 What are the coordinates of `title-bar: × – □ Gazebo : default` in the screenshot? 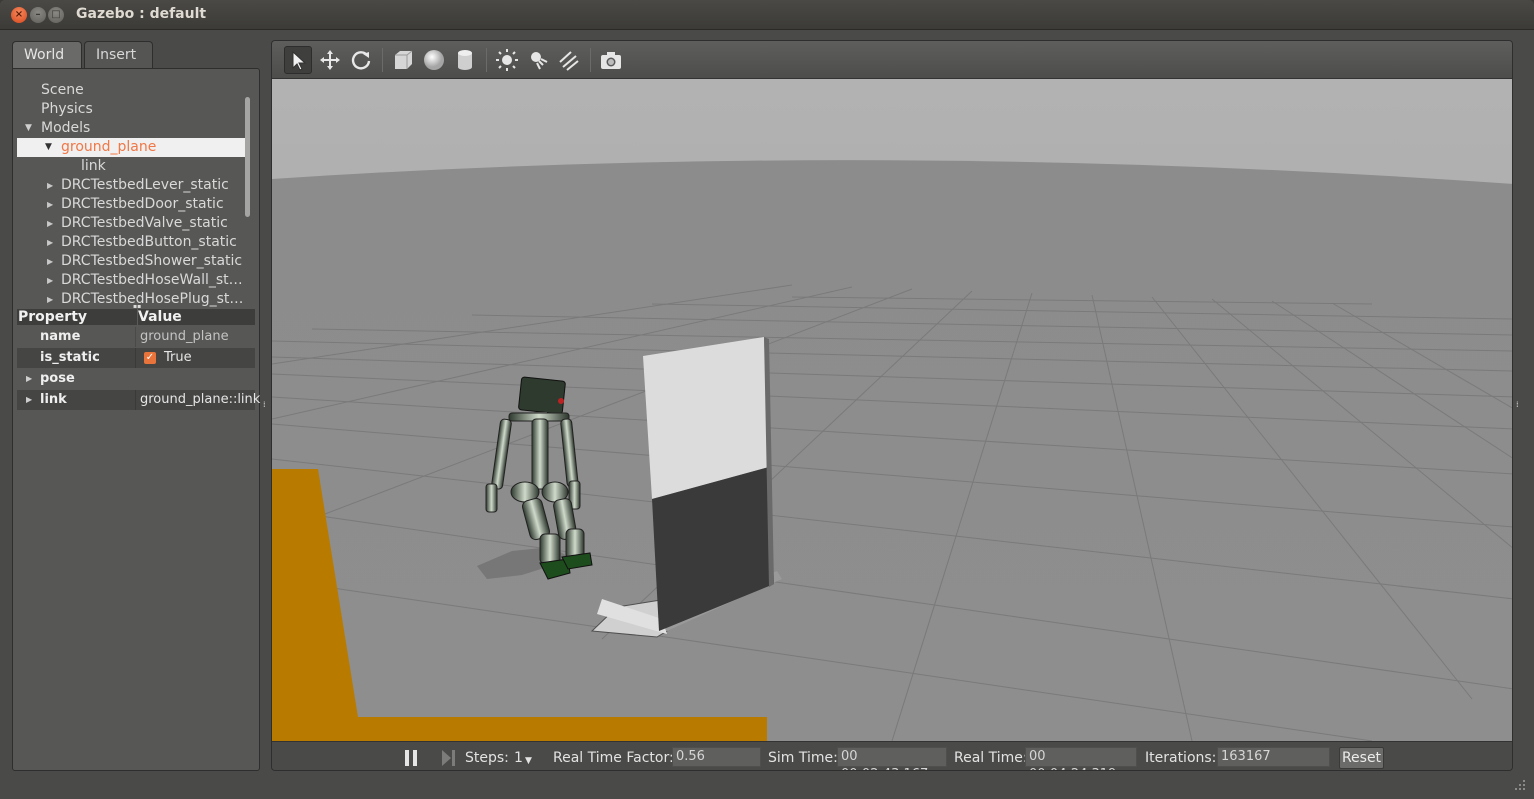 It's located at (767, 15).